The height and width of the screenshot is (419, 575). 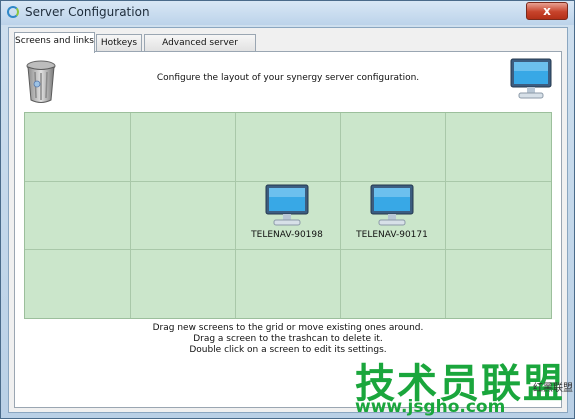 I want to click on tab-advanced-server-settings: Advanced server settings, so click(x=200, y=49).